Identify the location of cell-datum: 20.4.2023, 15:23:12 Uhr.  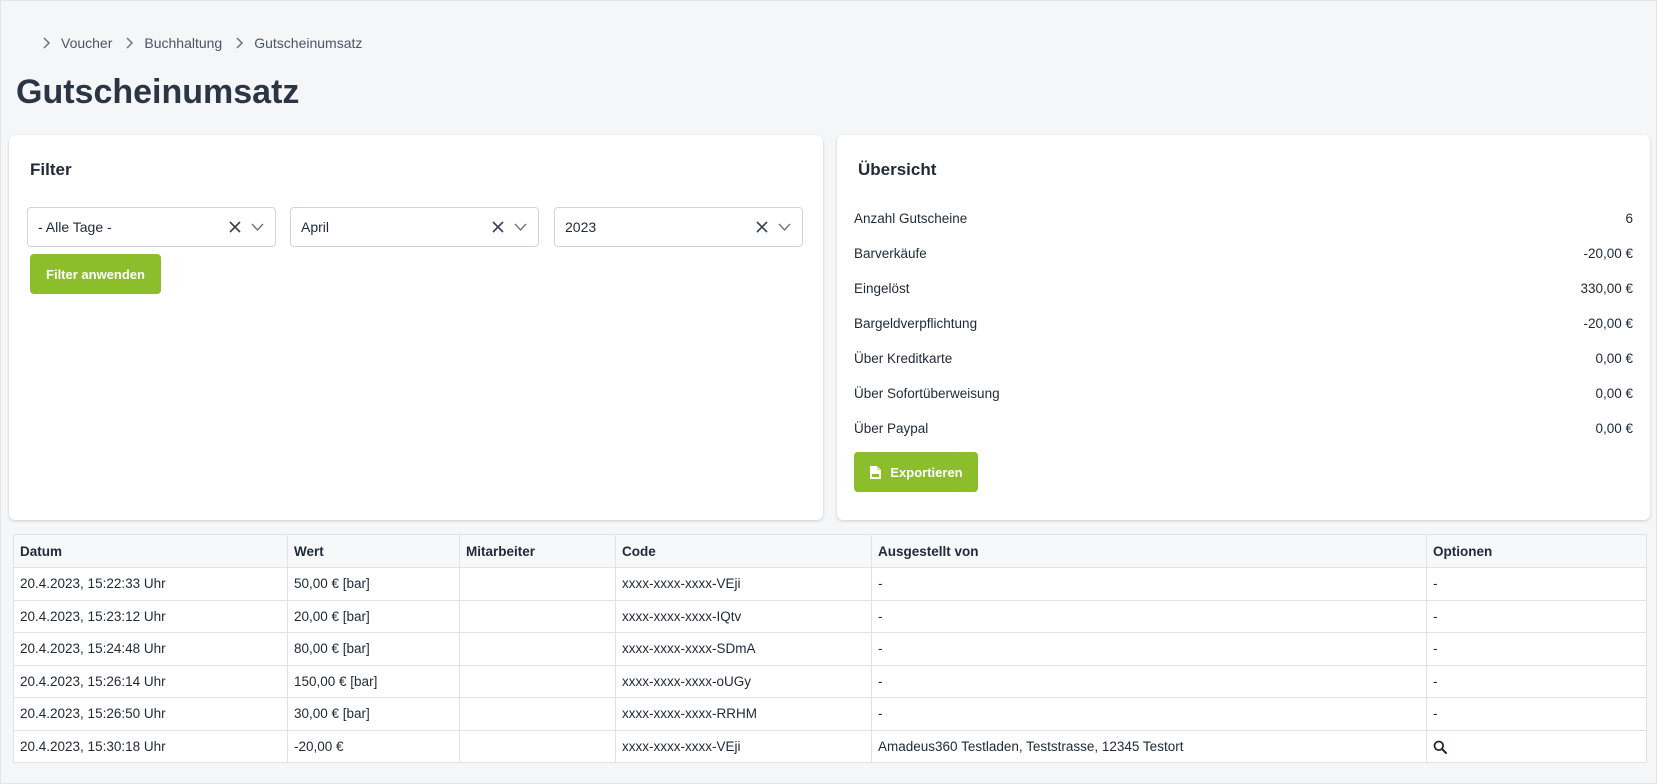
(150, 616).